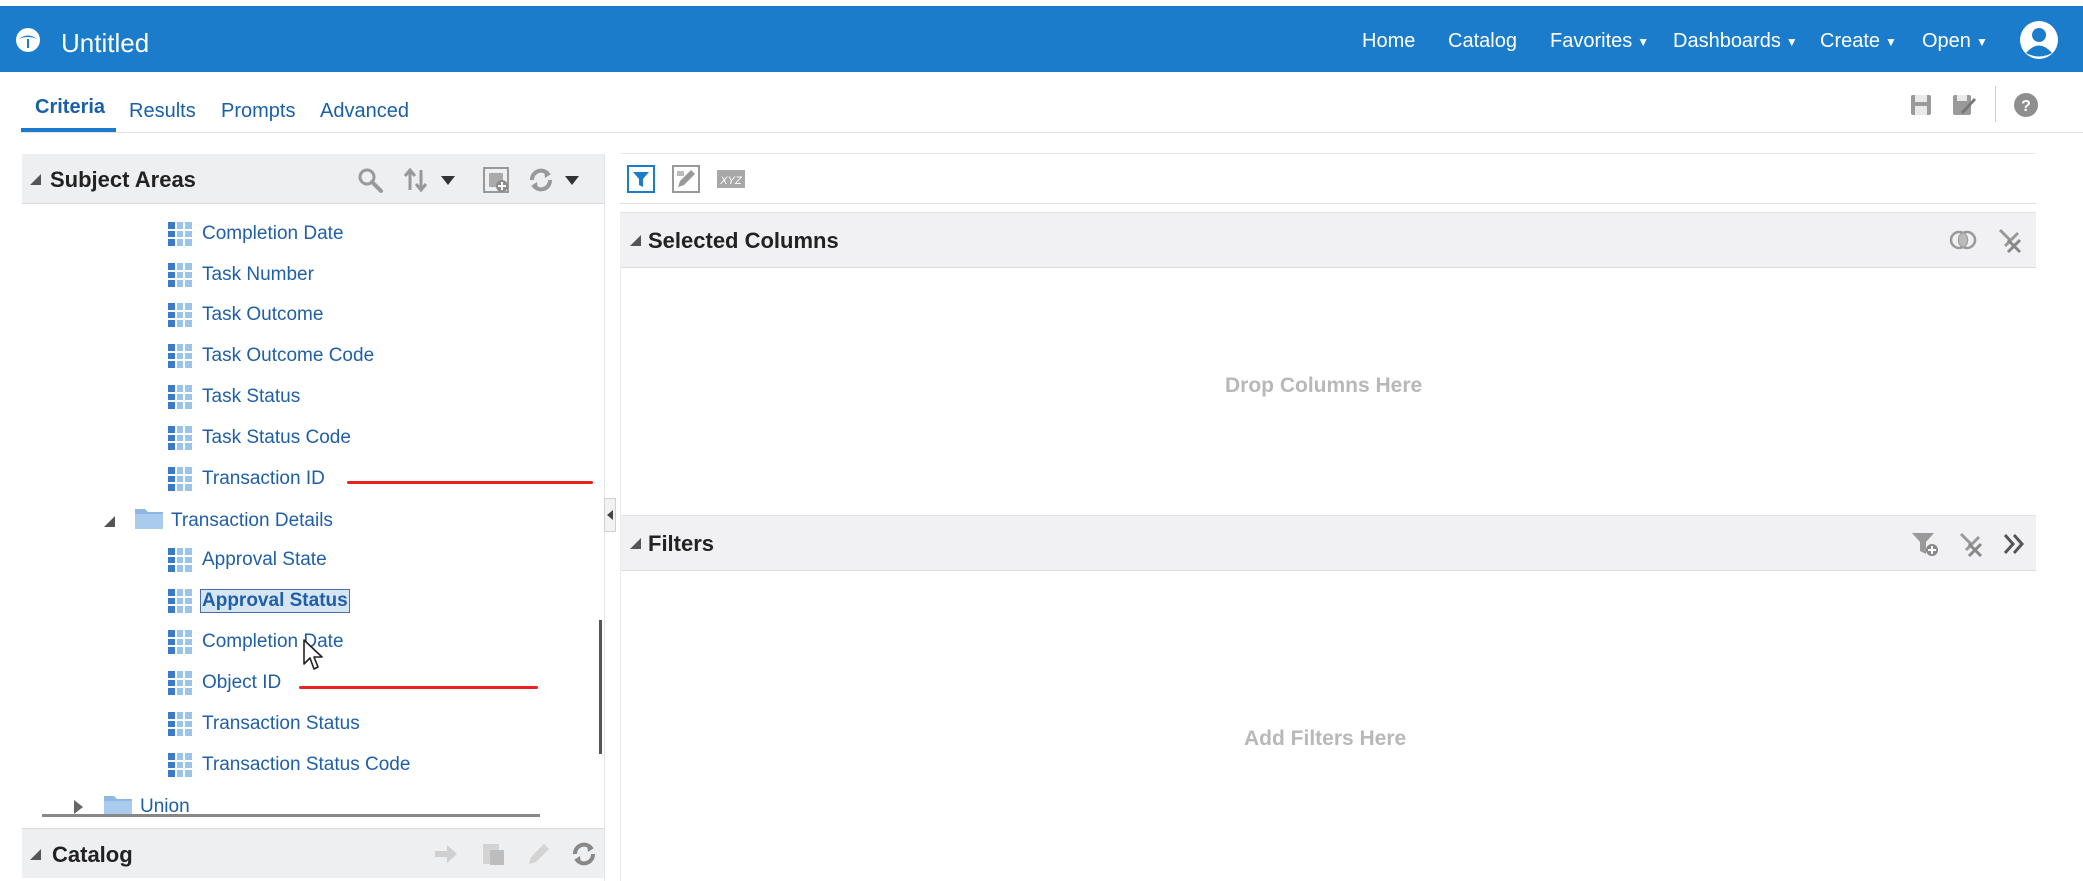  What do you see at coordinates (494, 854) in the screenshot?
I see `copy-icon` at bounding box center [494, 854].